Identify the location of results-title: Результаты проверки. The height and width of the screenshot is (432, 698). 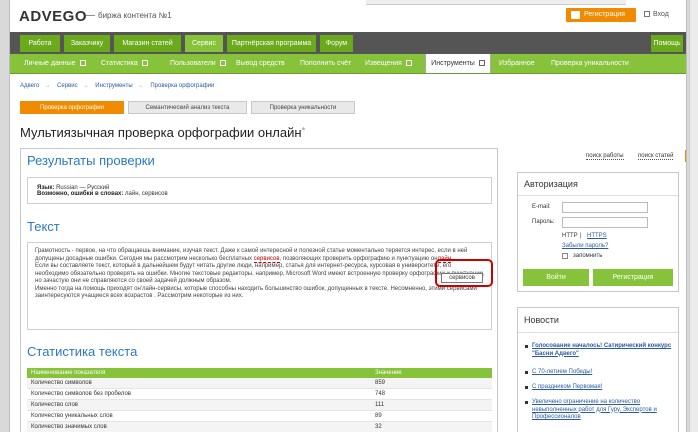
(91, 160).